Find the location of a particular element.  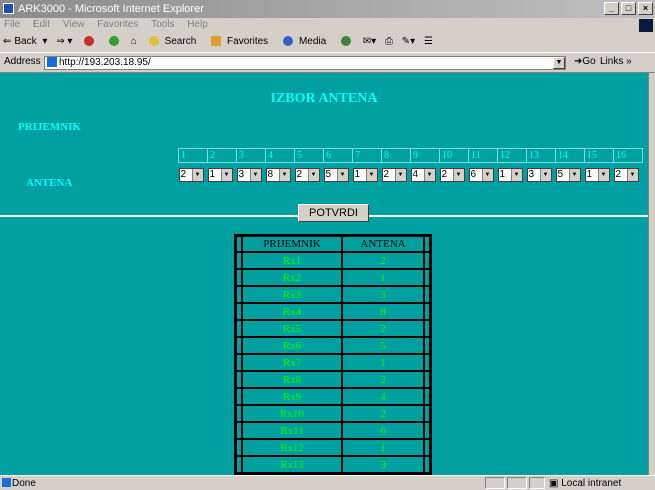

history-icon is located at coordinates (345, 41).